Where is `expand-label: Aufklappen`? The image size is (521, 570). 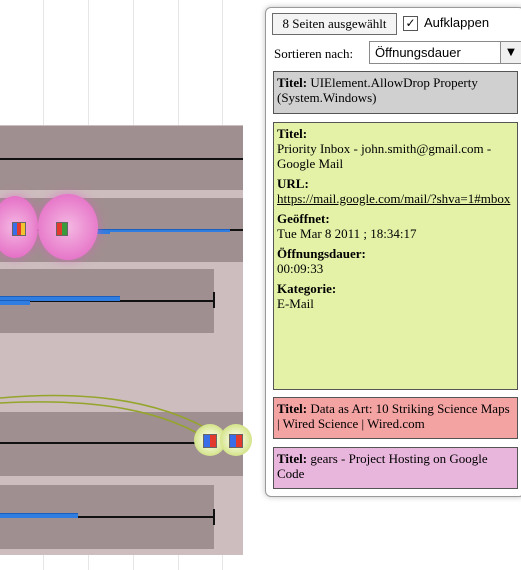 expand-label: Aufklappen is located at coordinates (456, 22).